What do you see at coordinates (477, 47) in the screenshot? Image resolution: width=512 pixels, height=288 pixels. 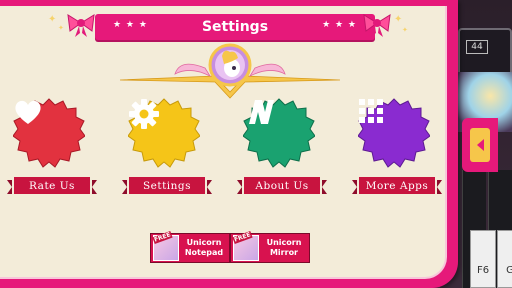 I see `background-display: 44` at bounding box center [477, 47].